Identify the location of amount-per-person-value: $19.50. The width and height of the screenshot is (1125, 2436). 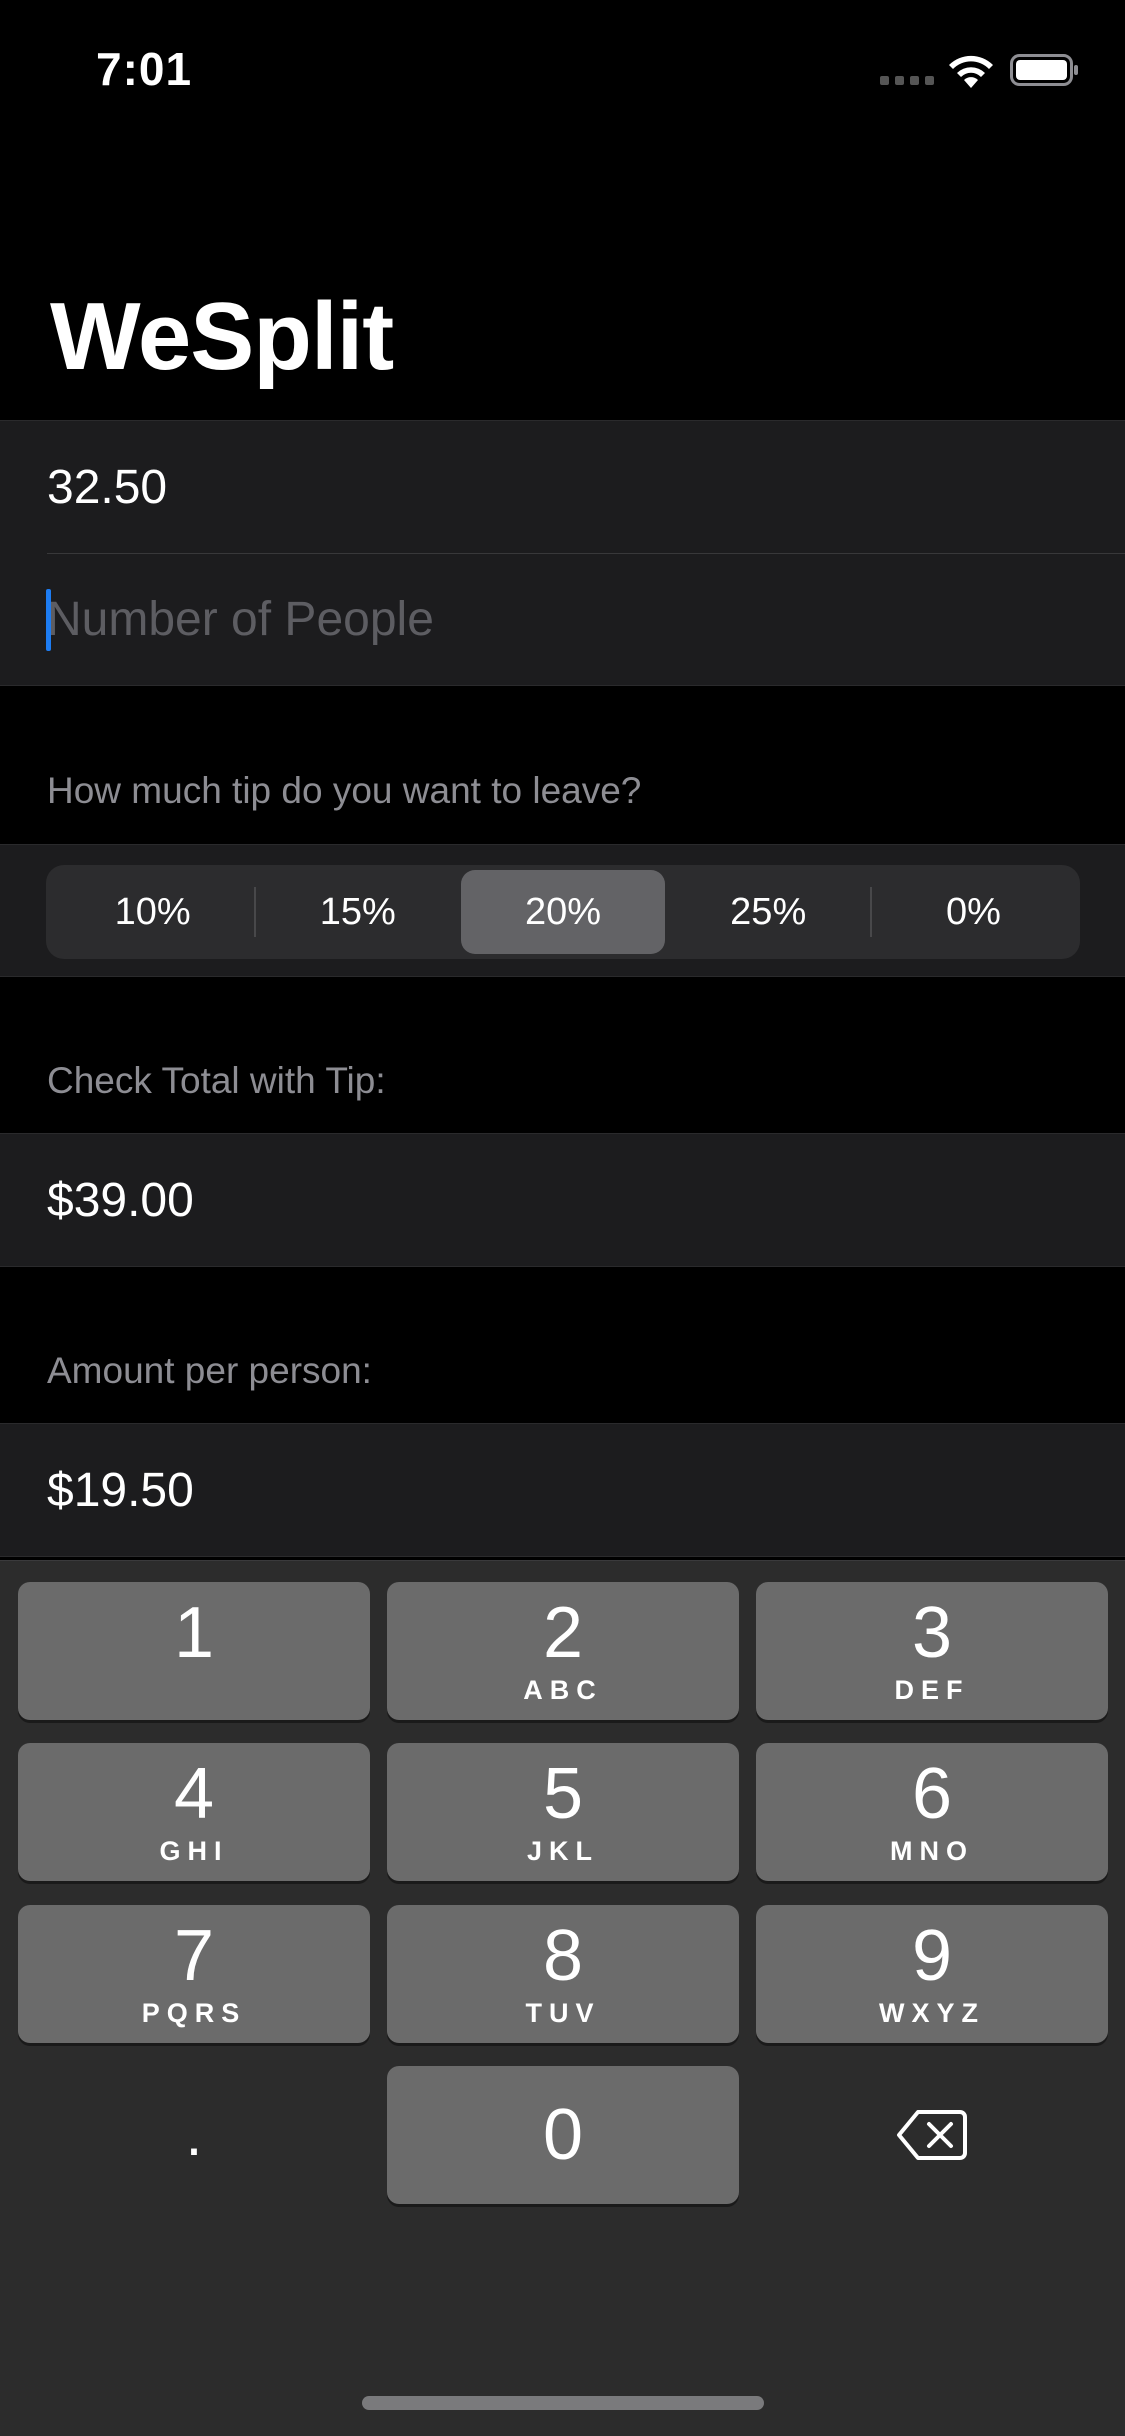
(120, 1490).